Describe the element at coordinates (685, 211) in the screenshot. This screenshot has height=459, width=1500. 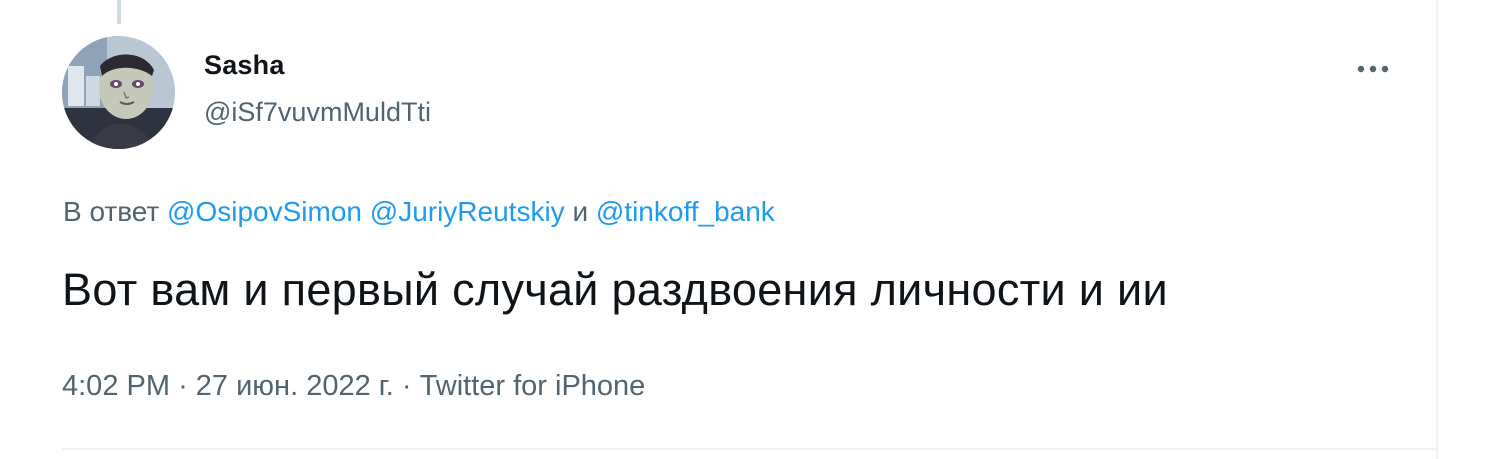
I see `mention-link: @tinkoff_bank` at that location.